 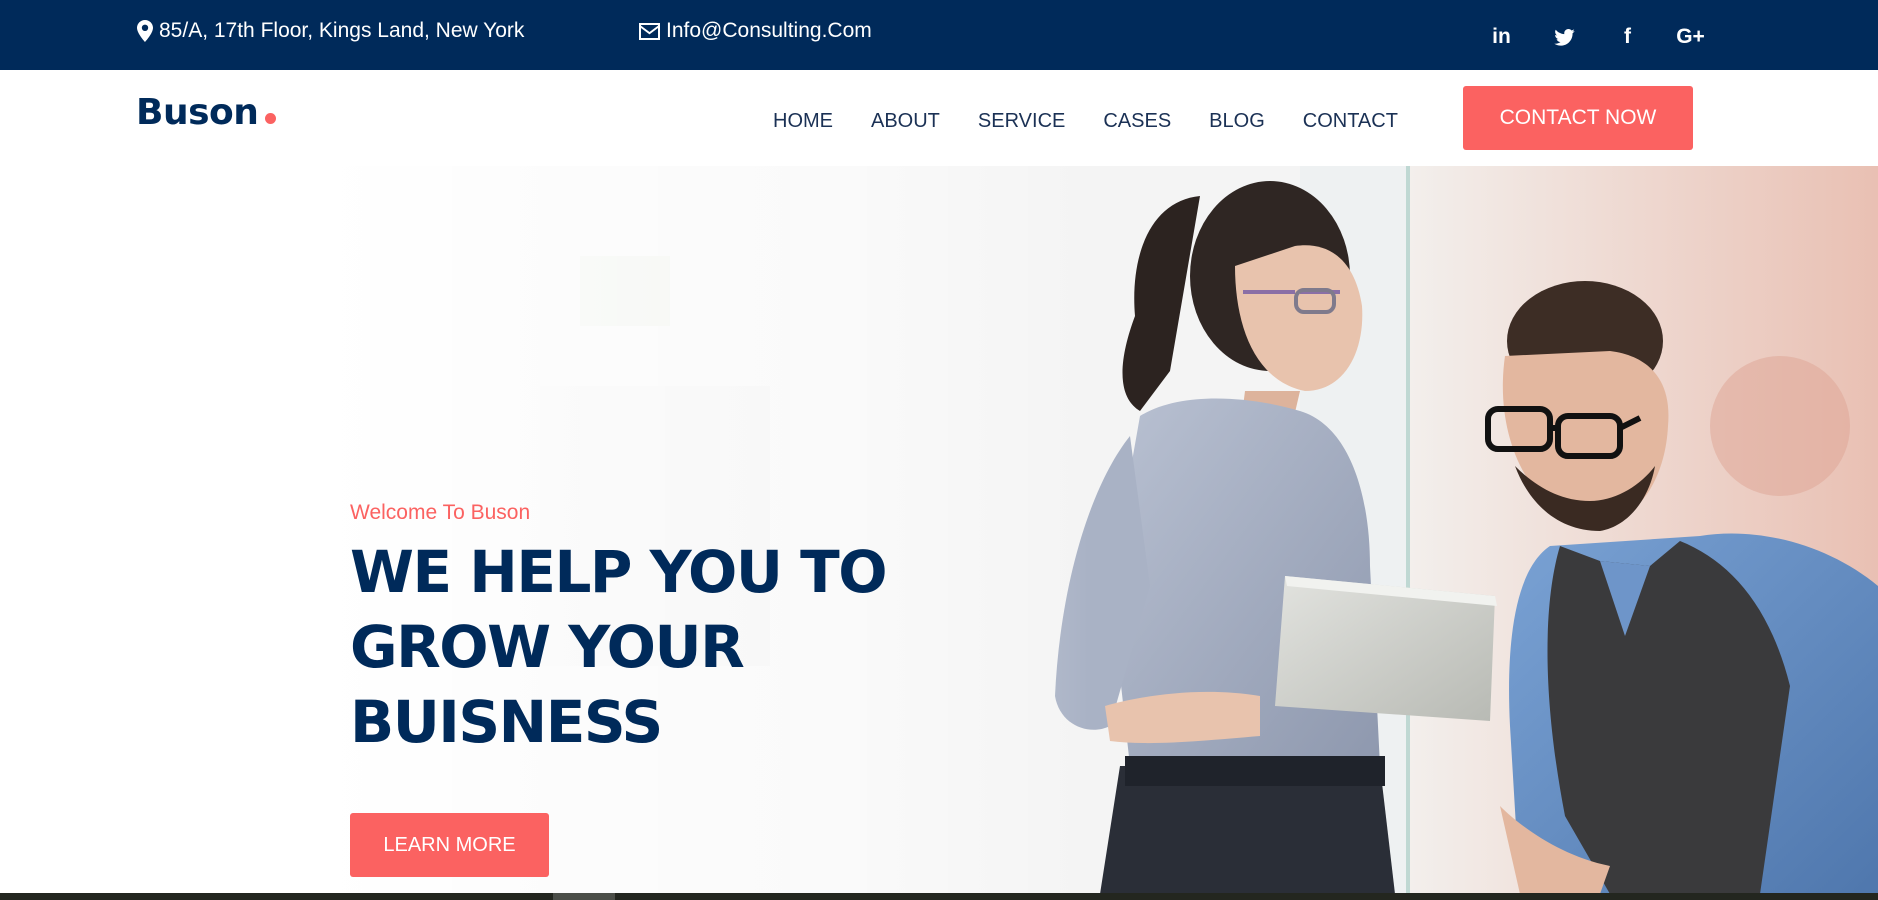 I want to click on address-text: 85/A, 17th Floor, Kings Land, New York, so click(x=342, y=30).